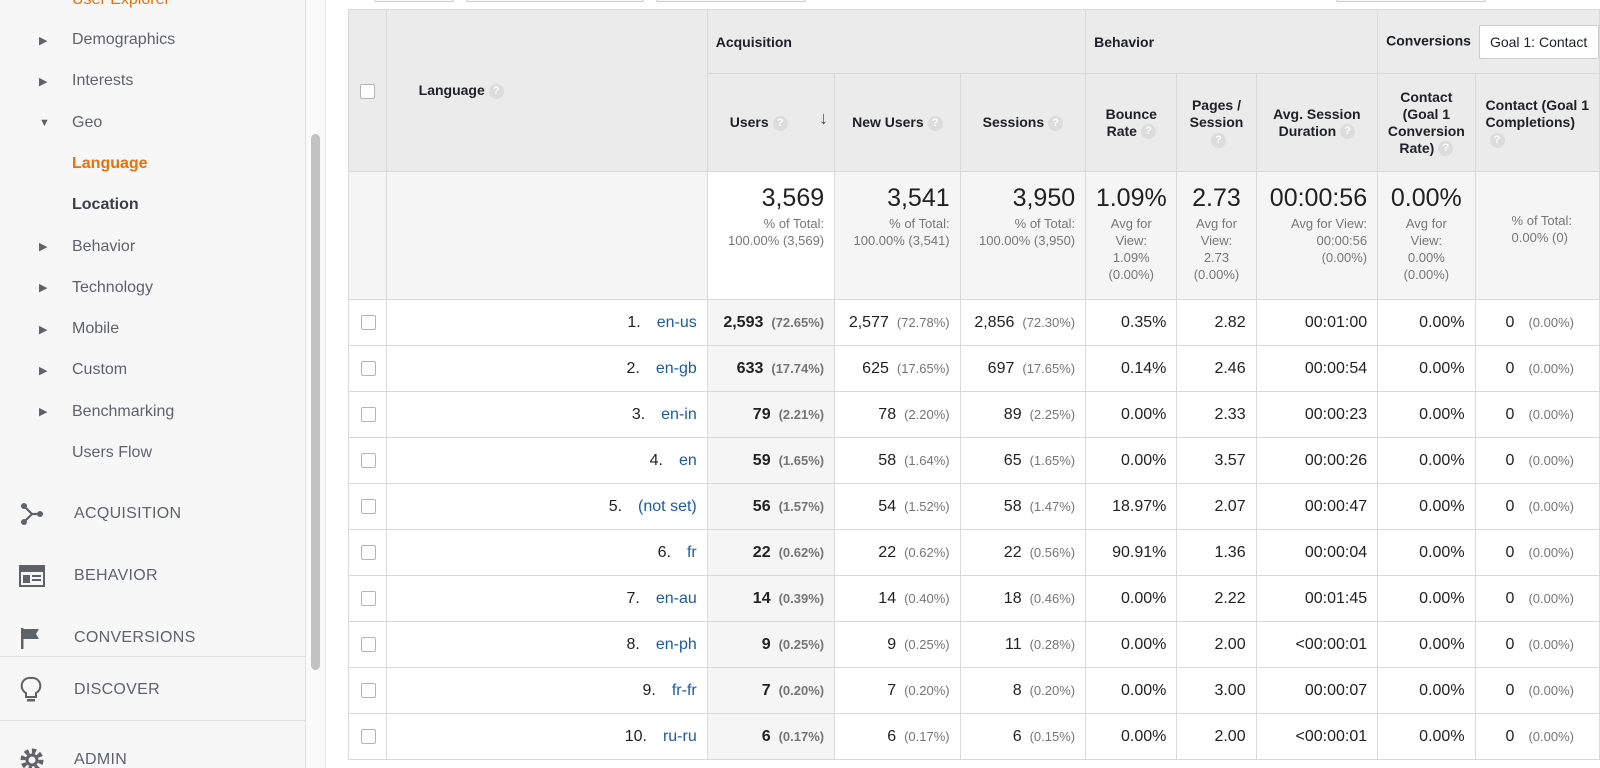 The height and width of the screenshot is (768, 1600). What do you see at coordinates (897, 598) in the screenshot?
I see `cell-new: 14 (0.40%)` at bounding box center [897, 598].